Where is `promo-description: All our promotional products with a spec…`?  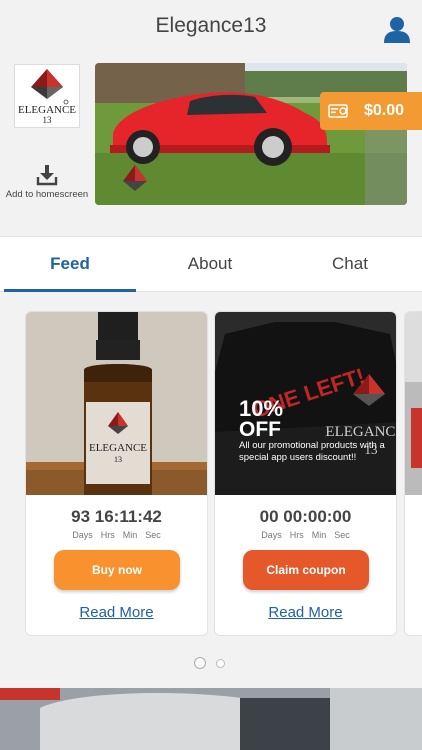 promo-description: All our promotional products with a spec… is located at coordinates (312, 451).